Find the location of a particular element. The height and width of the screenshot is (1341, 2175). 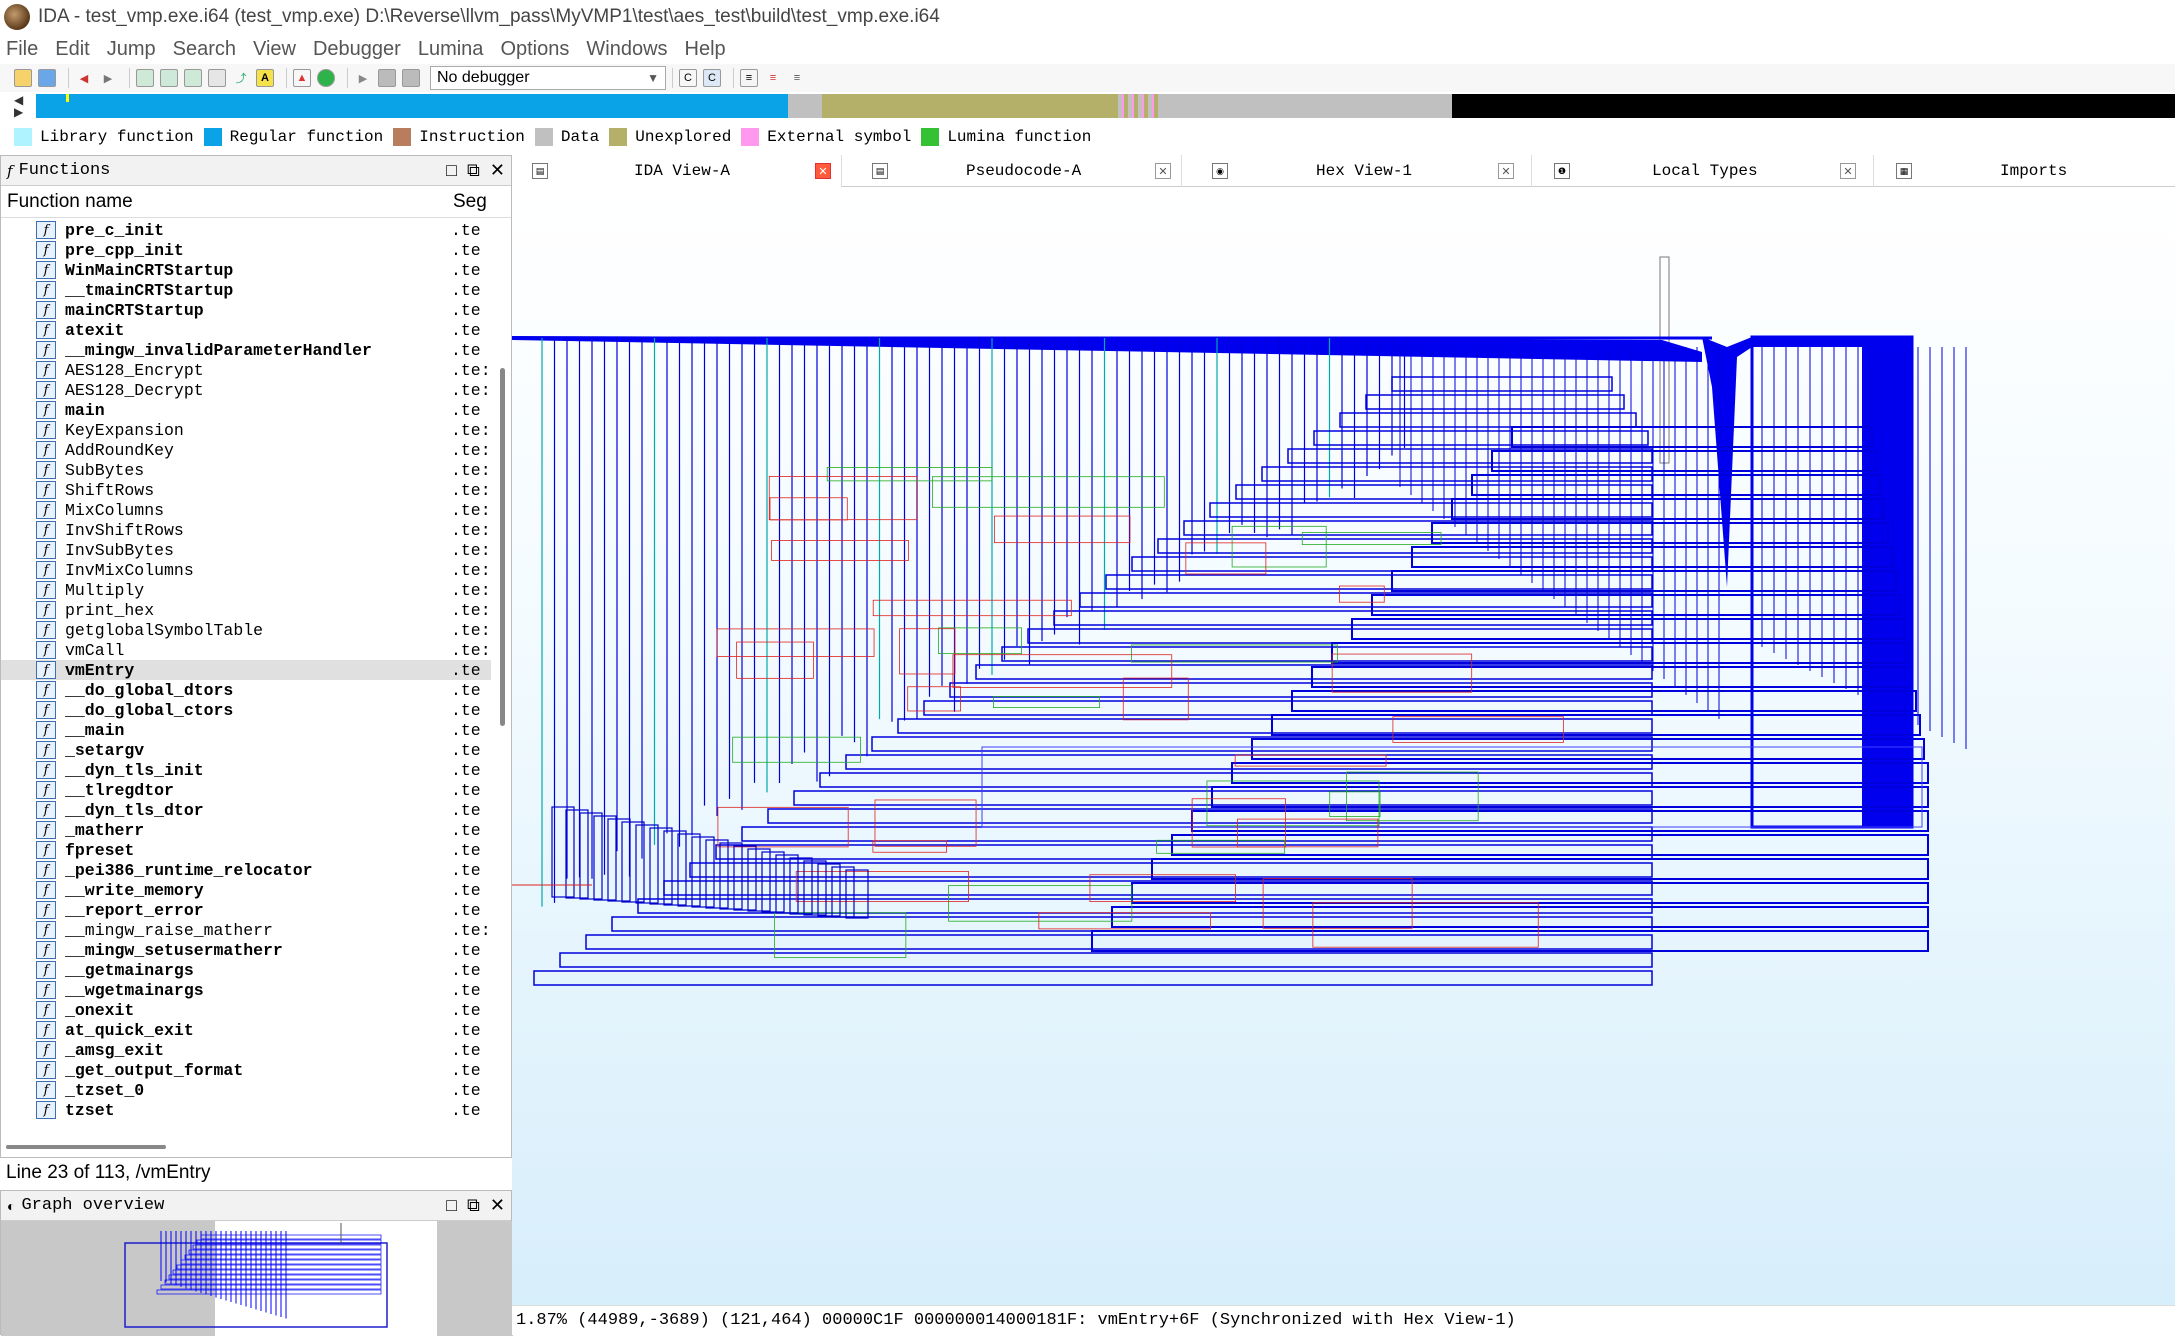

function-row: f tzset .te is located at coordinates (246, 1110).